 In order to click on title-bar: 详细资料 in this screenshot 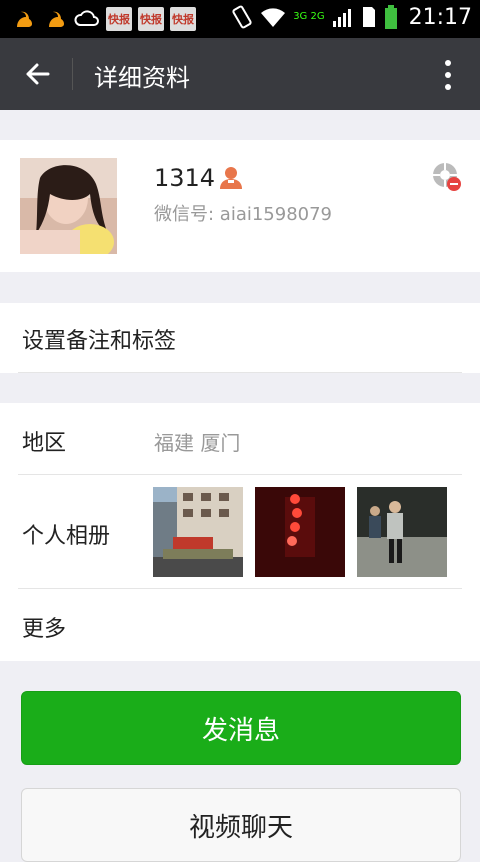, I will do `click(240, 74)`.